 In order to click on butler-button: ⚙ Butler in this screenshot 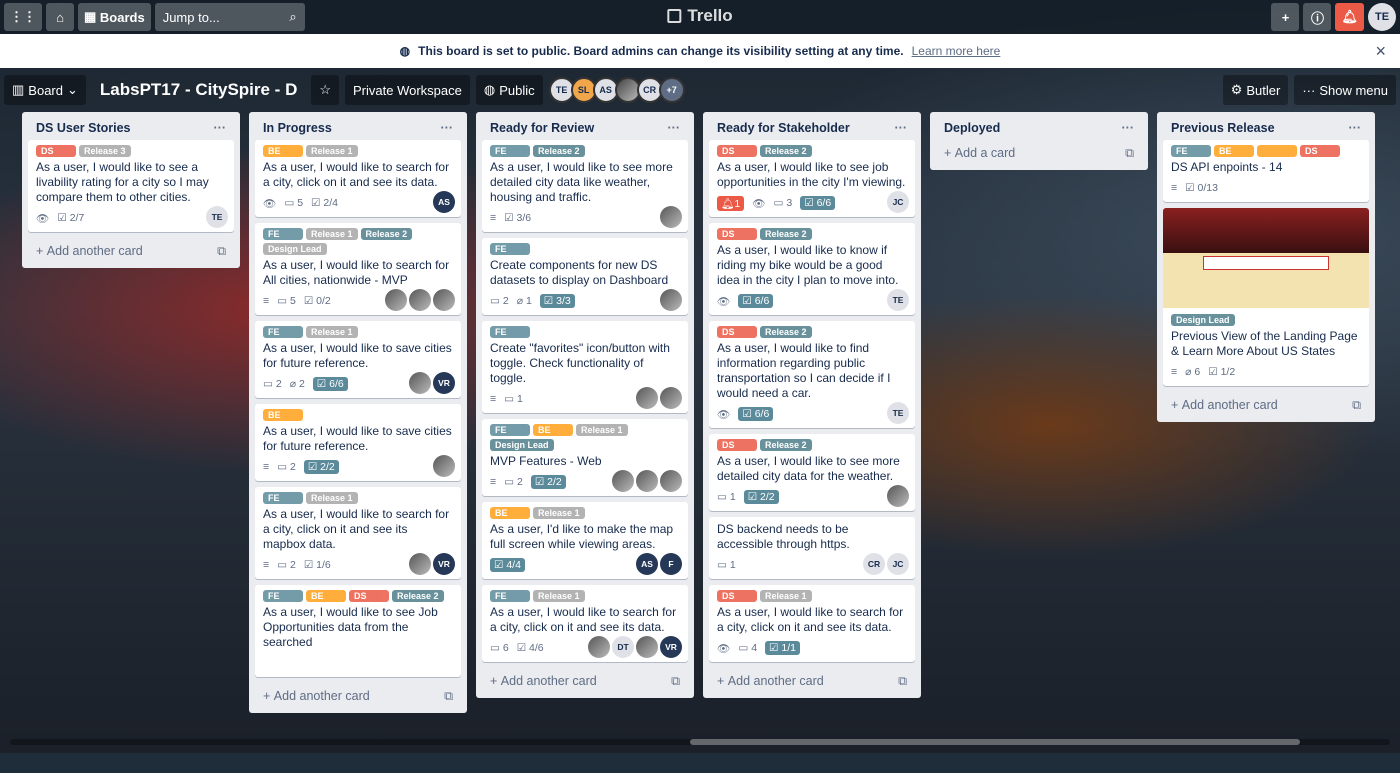, I will do `click(1255, 90)`.